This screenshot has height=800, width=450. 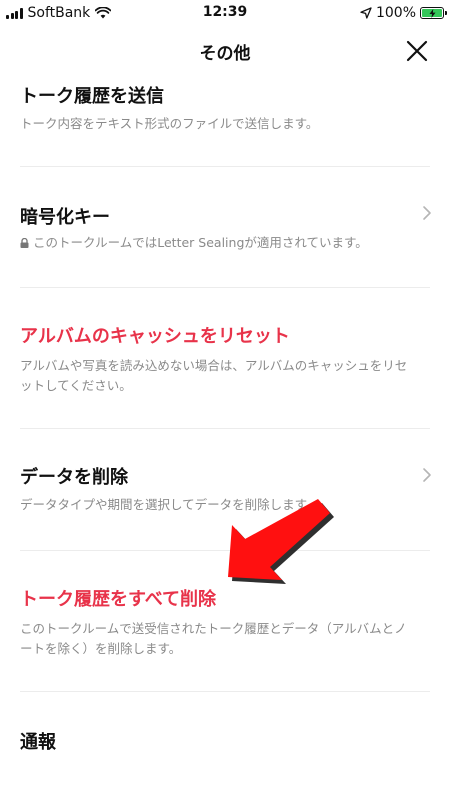 I want to click on list-item-report: 通報, so click(x=225, y=746).